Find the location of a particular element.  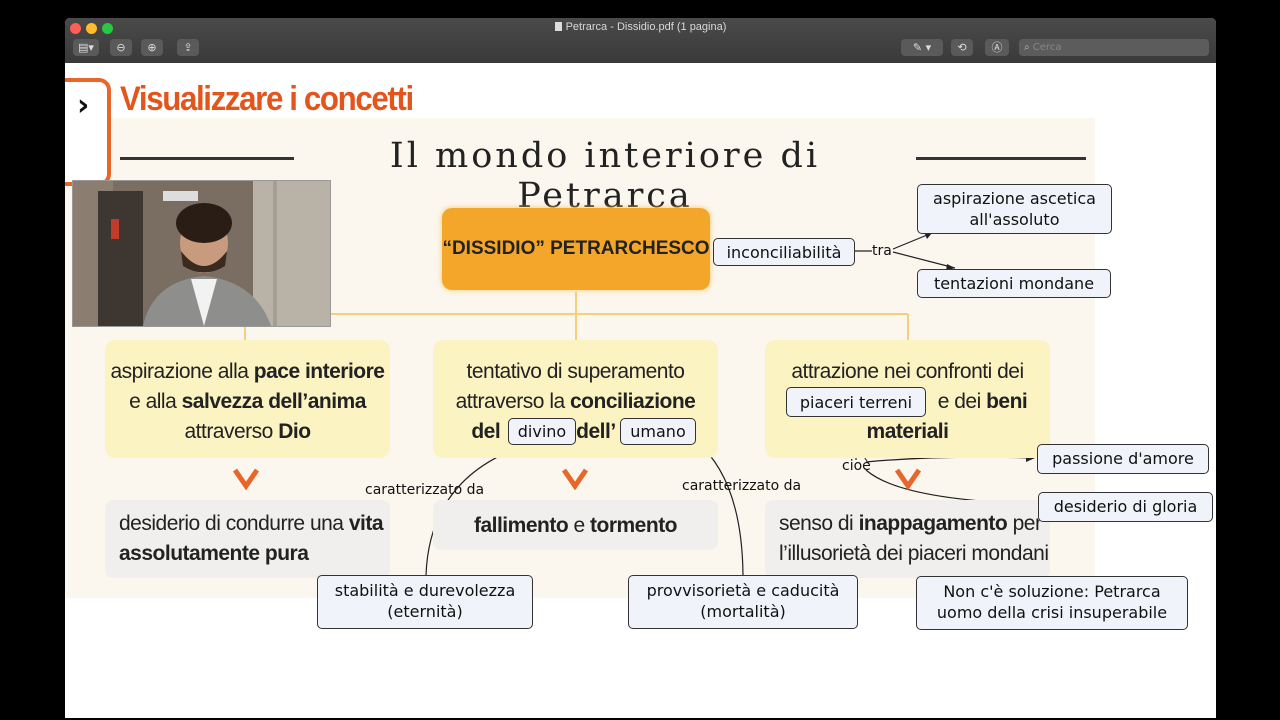

text-part: e is located at coordinates (579, 525).